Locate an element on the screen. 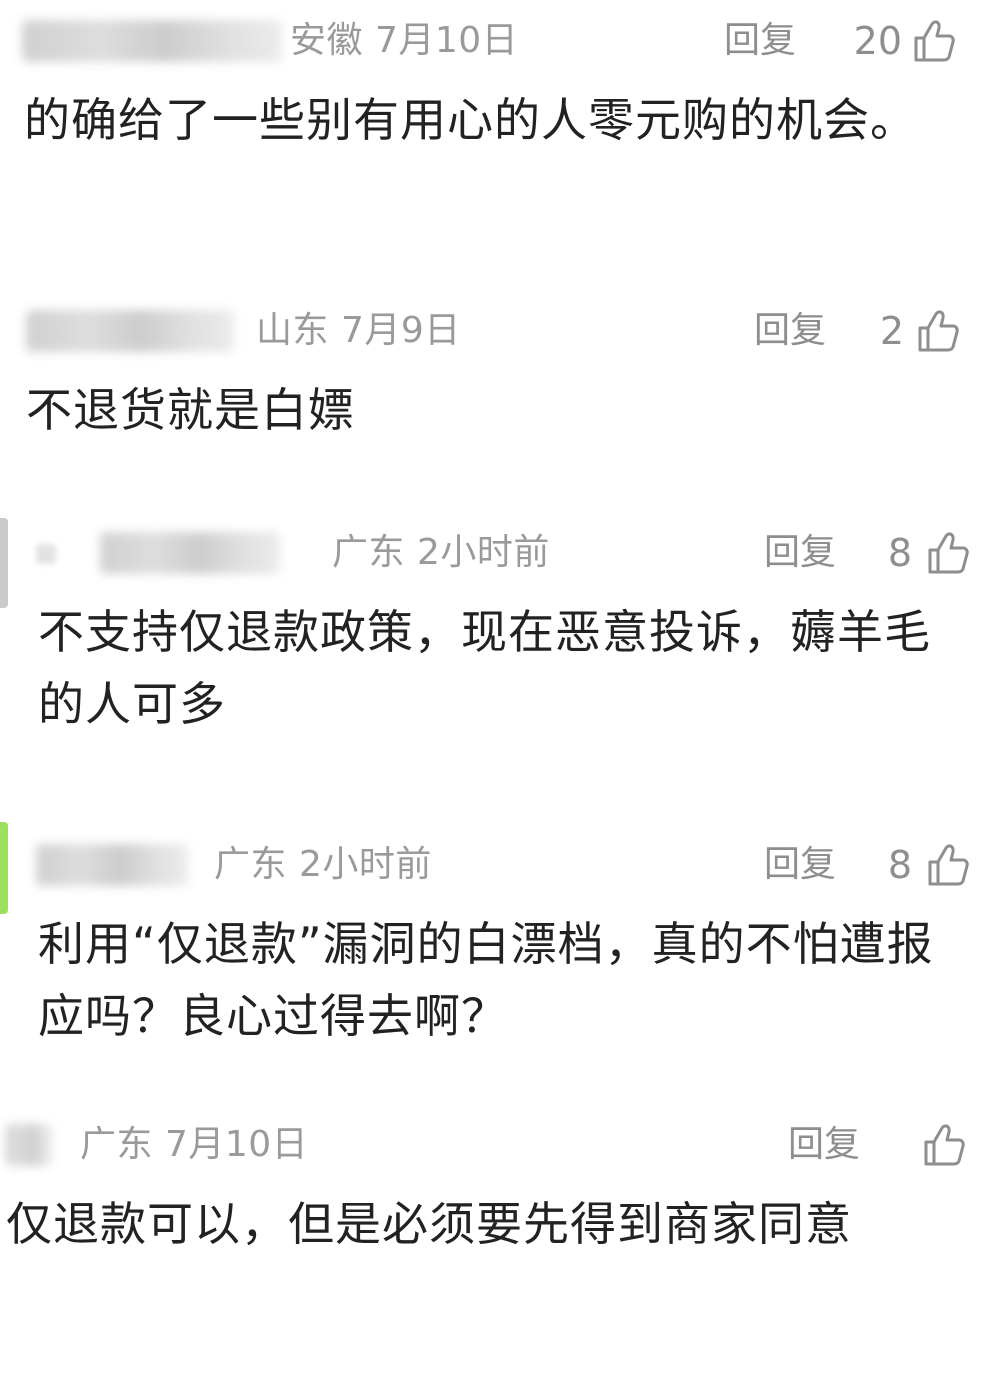 The image size is (1008, 1383). comment-meta: 广东 7月10日 回复 is located at coordinates (504, 1144).